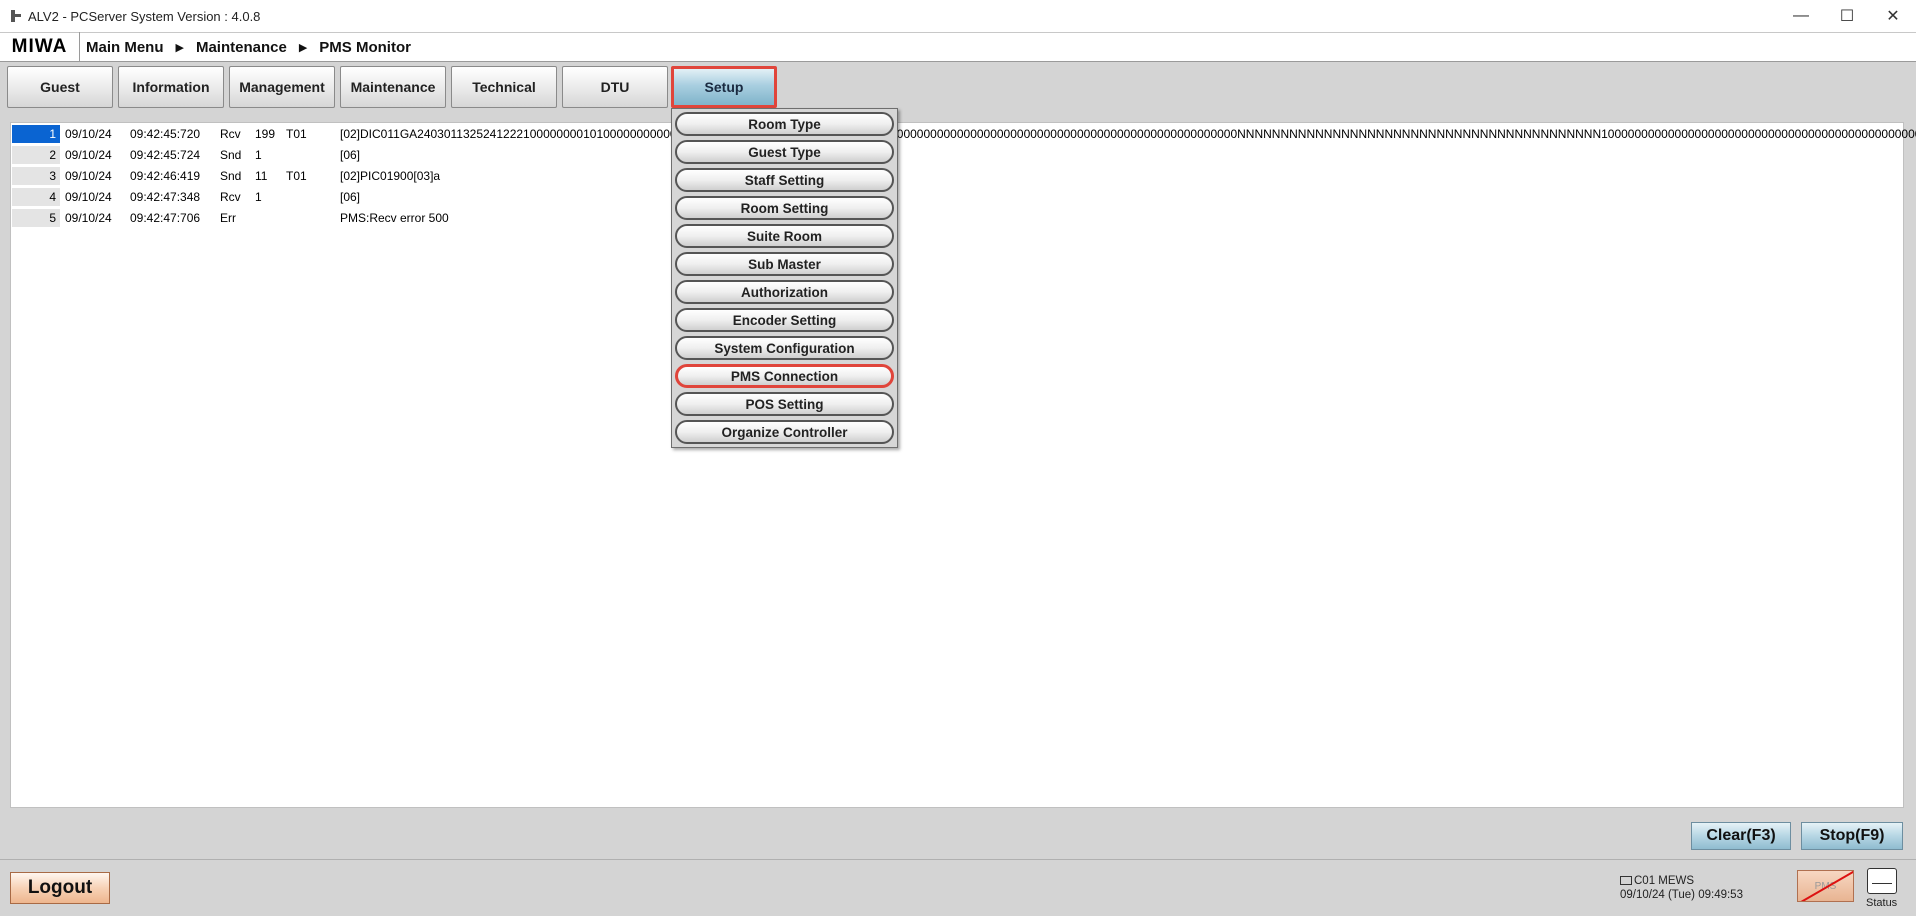 This screenshot has width=1916, height=916. Describe the element at coordinates (60, 87) in the screenshot. I see `tab-guest: Guest` at that location.